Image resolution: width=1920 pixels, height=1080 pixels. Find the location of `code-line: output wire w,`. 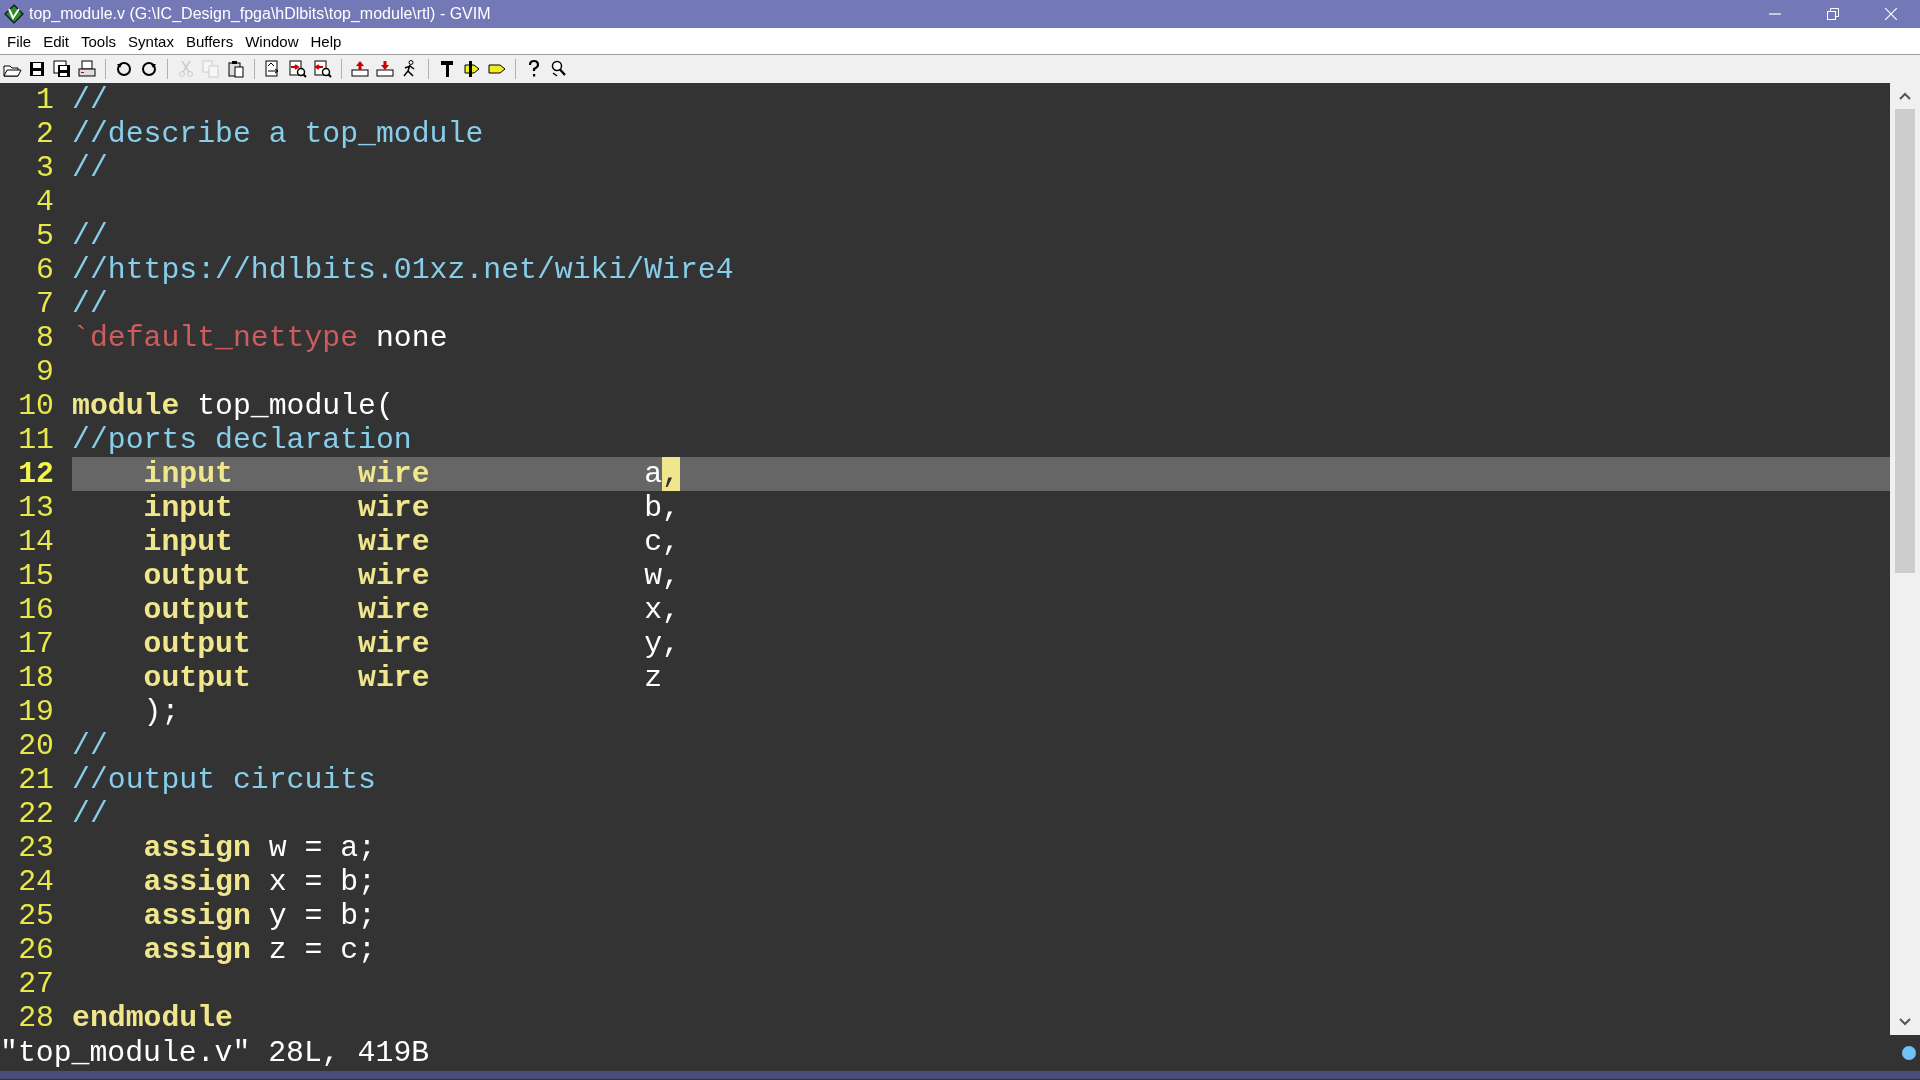

code-line: output wire w, is located at coordinates (411, 576).